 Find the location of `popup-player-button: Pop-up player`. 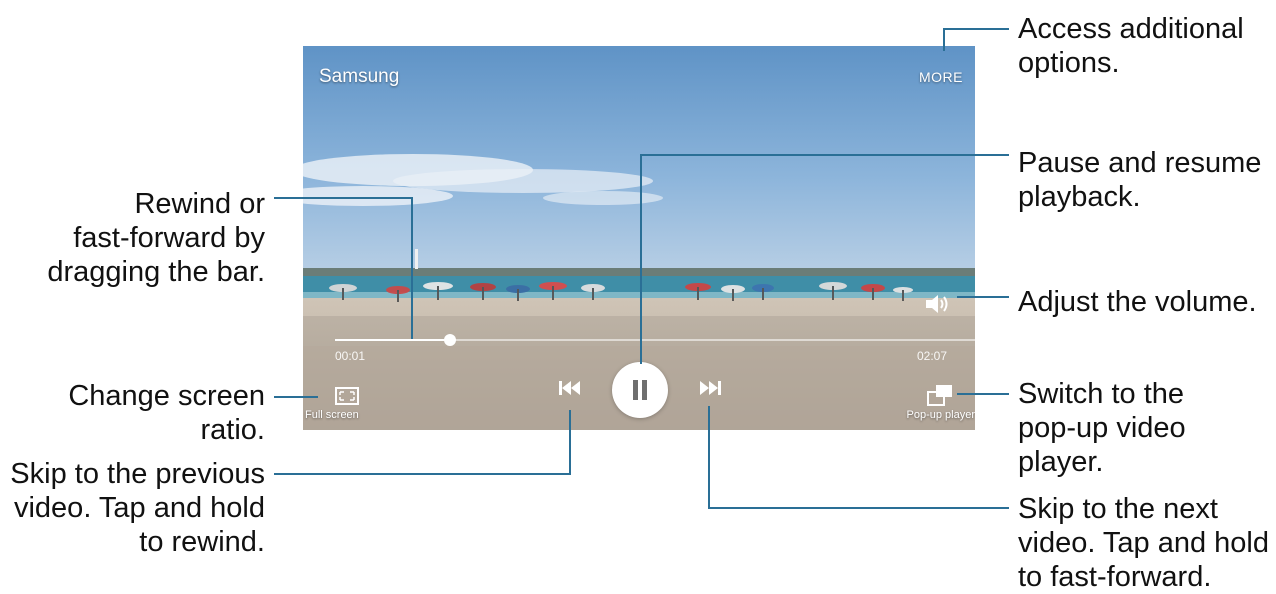

popup-player-button: Pop-up player is located at coordinates (934, 405).